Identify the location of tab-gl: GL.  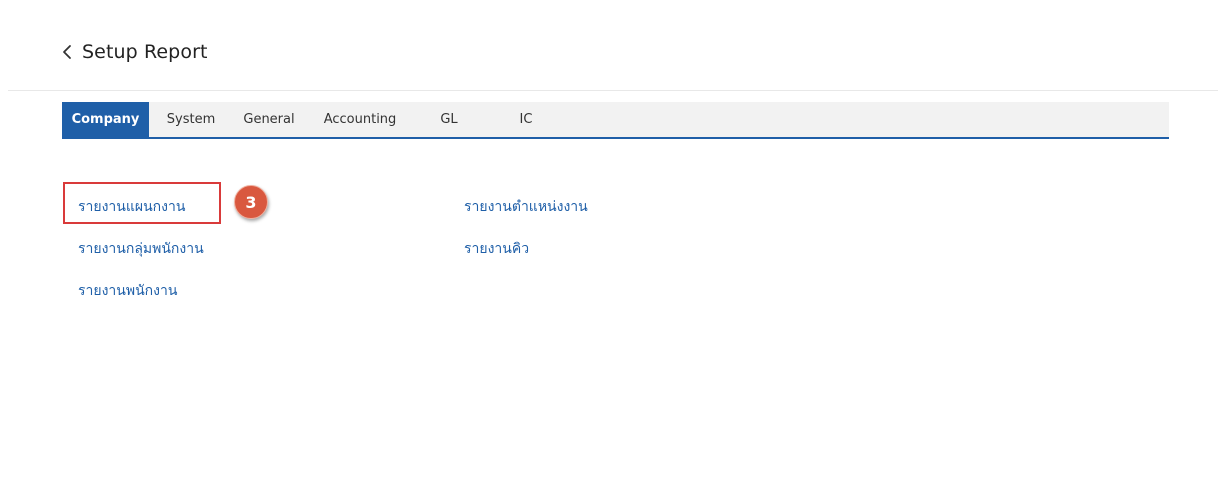
(449, 119).